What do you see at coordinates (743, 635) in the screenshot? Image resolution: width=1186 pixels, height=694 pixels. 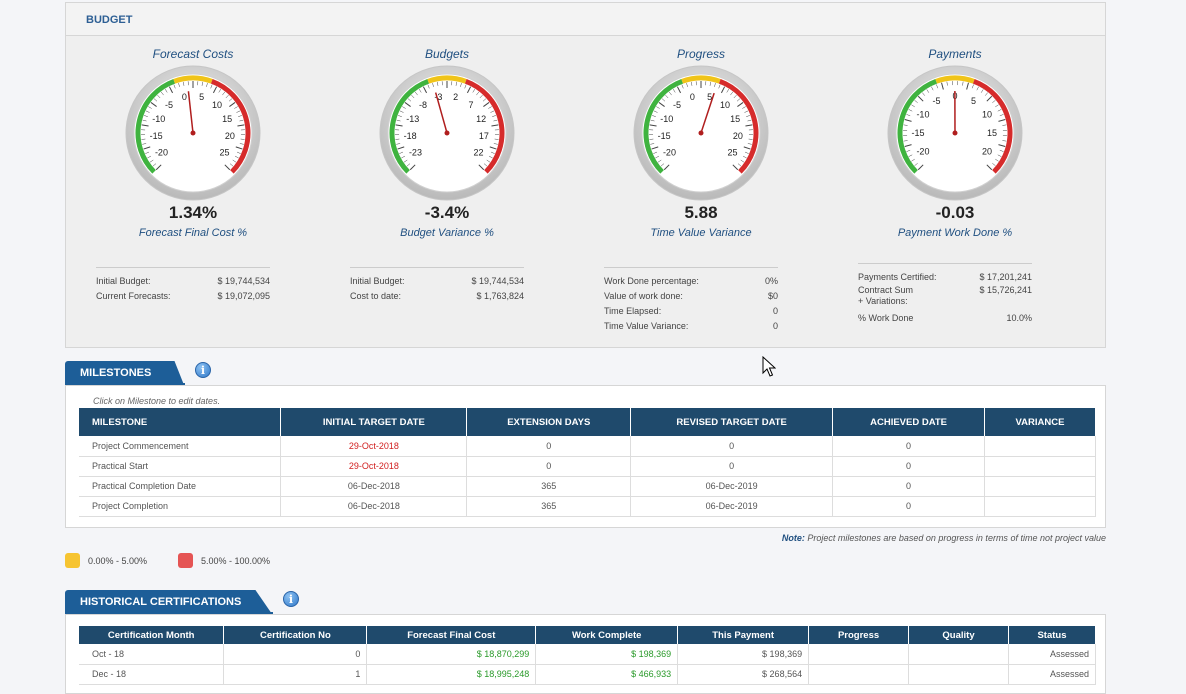 I see `history-col-header: This Payment` at bounding box center [743, 635].